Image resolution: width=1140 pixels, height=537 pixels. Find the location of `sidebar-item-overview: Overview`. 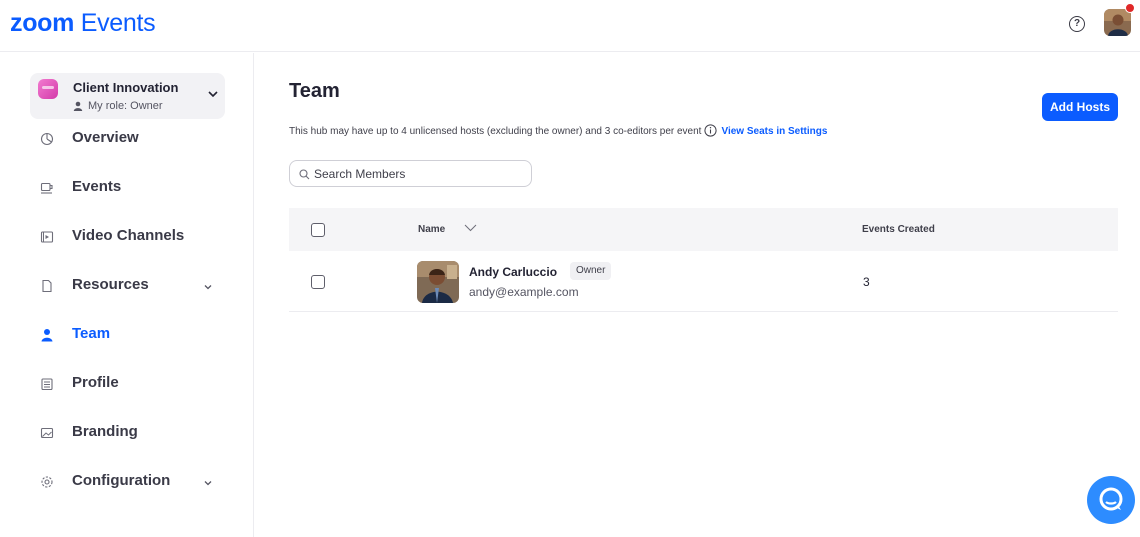

sidebar-item-overview: Overview is located at coordinates (127, 140).